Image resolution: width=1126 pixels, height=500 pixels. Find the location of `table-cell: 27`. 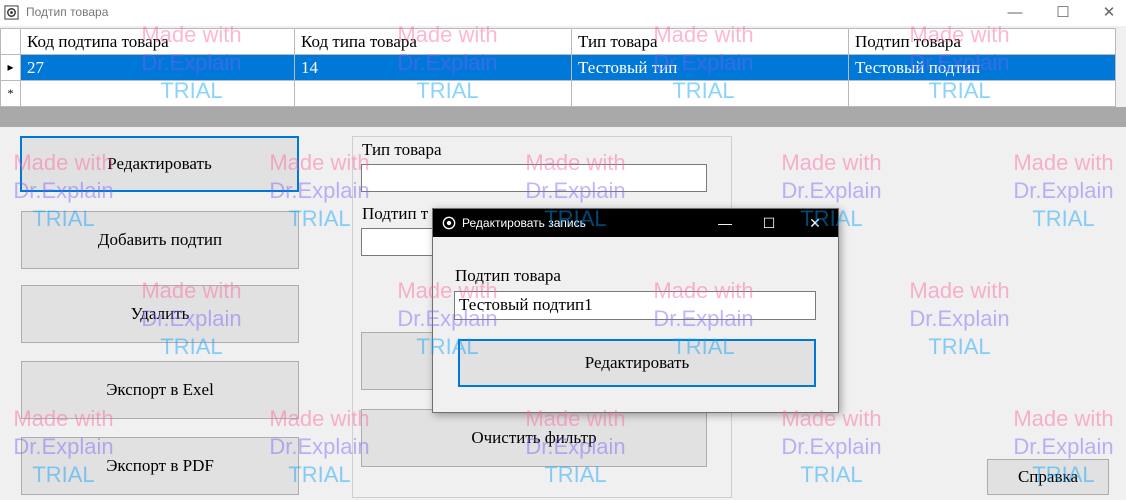

table-cell: 27 is located at coordinates (157, 67).